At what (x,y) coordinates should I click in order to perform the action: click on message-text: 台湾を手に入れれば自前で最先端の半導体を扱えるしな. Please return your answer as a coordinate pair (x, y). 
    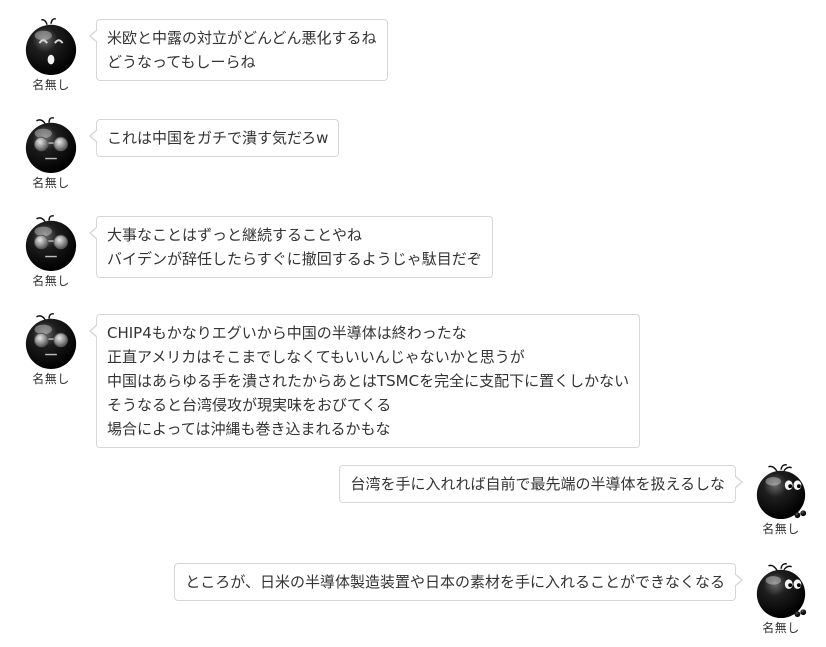
    Looking at the image, I should click on (537, 484).